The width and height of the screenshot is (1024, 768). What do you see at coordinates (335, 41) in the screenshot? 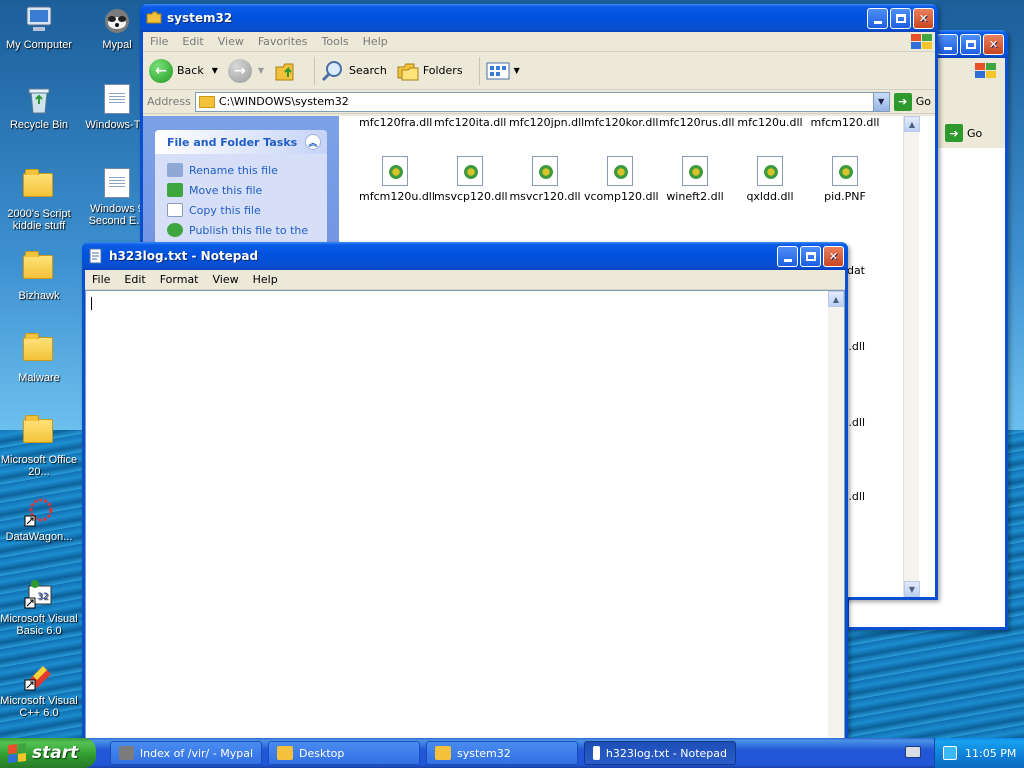
I see `menu-tools: Tools` at bounding box center [335, 41].